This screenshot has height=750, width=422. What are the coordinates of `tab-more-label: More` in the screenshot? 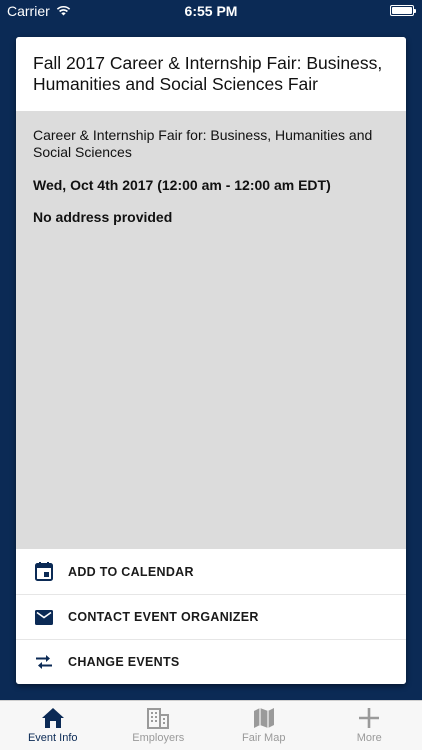 It's located at (369, 738).